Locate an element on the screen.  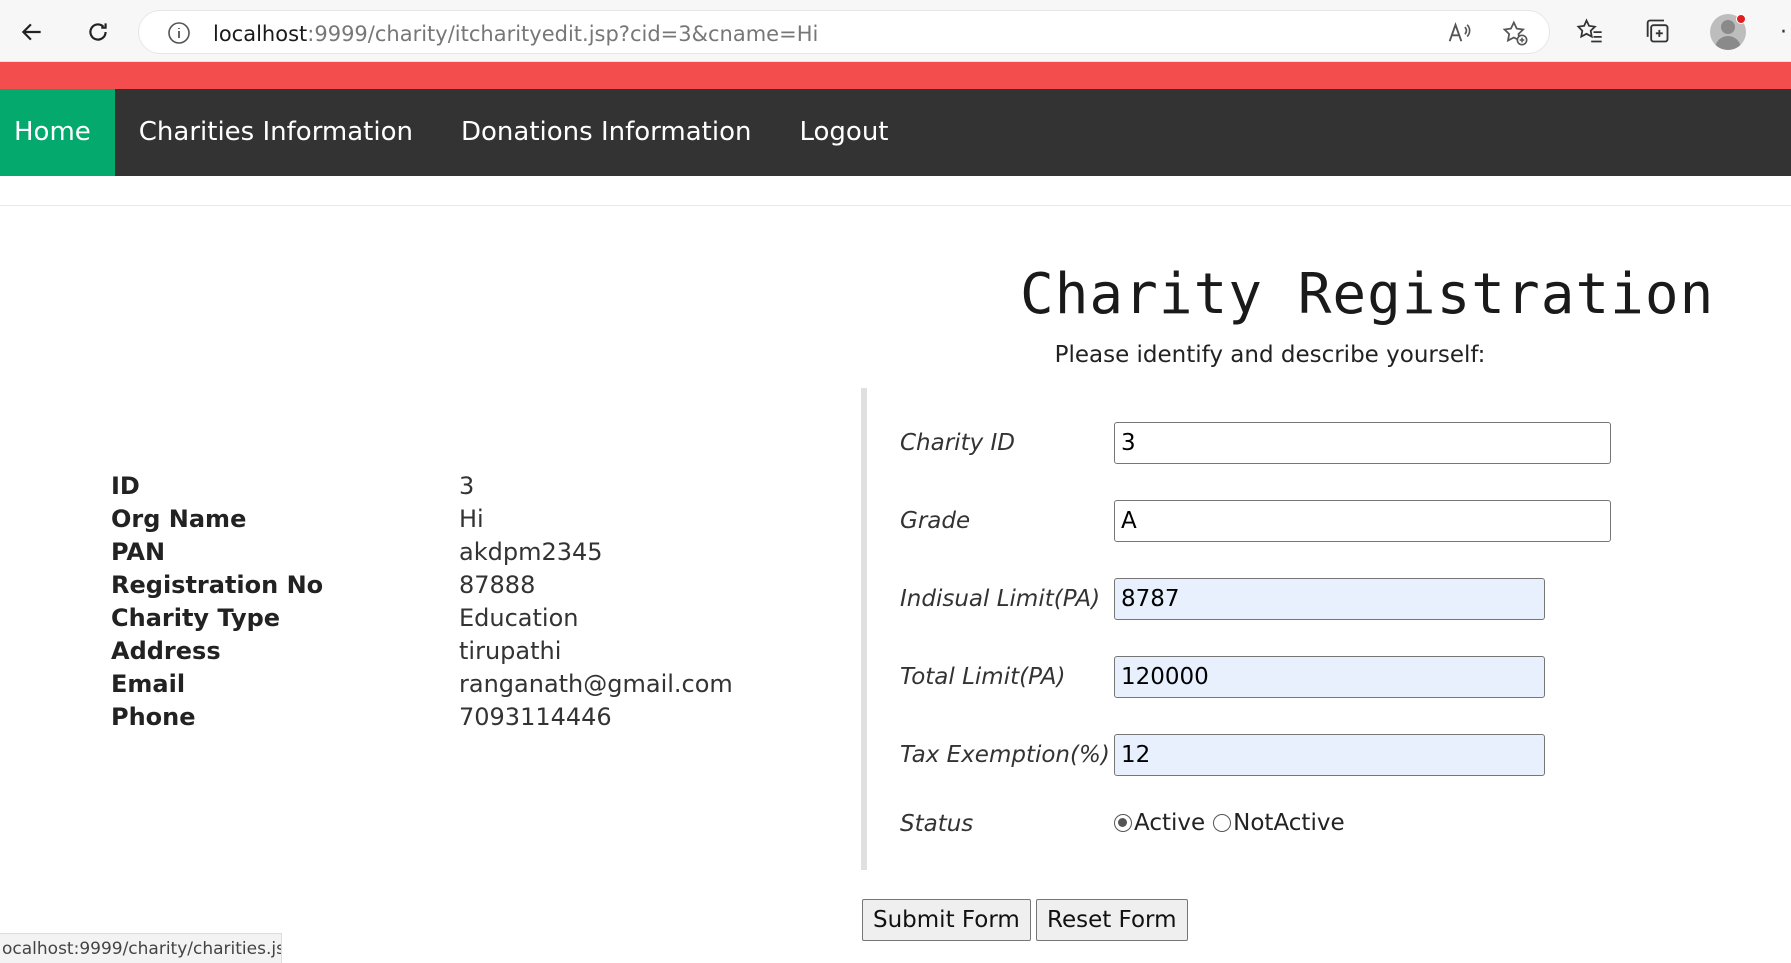
detail-row-pan: PAN akdpm2345 is located at coordinates (422, 552).